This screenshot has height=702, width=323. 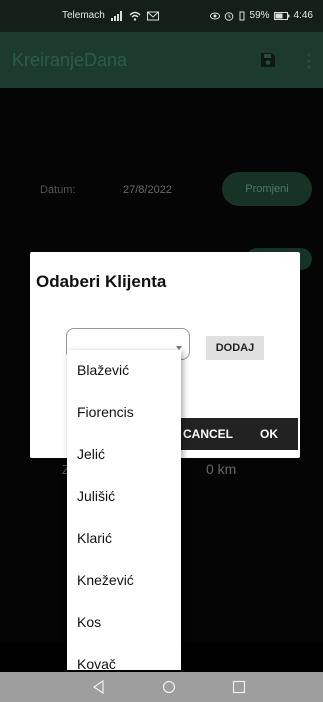 I want to click on dialog-title: Odaberi Klijenta, so click(x=101, y=281).